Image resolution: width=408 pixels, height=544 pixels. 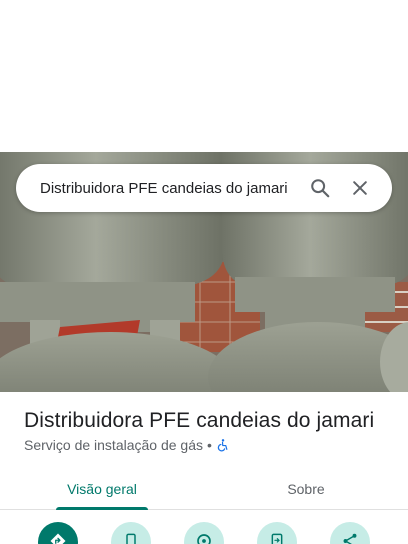 I want to click on share-button, so click(x=350, y=533).